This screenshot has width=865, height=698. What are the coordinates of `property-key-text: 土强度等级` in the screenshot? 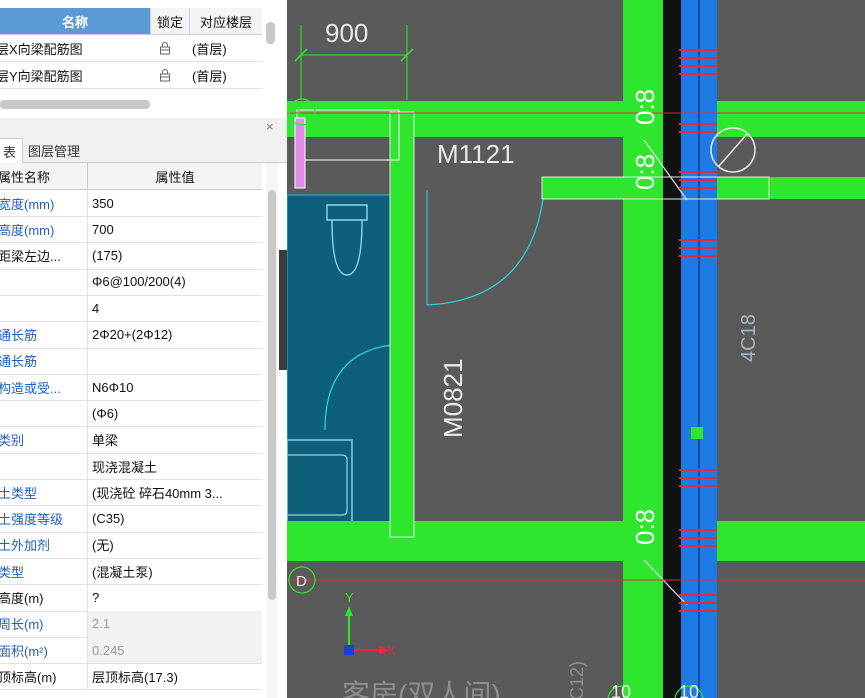 It's located at (32, 520).